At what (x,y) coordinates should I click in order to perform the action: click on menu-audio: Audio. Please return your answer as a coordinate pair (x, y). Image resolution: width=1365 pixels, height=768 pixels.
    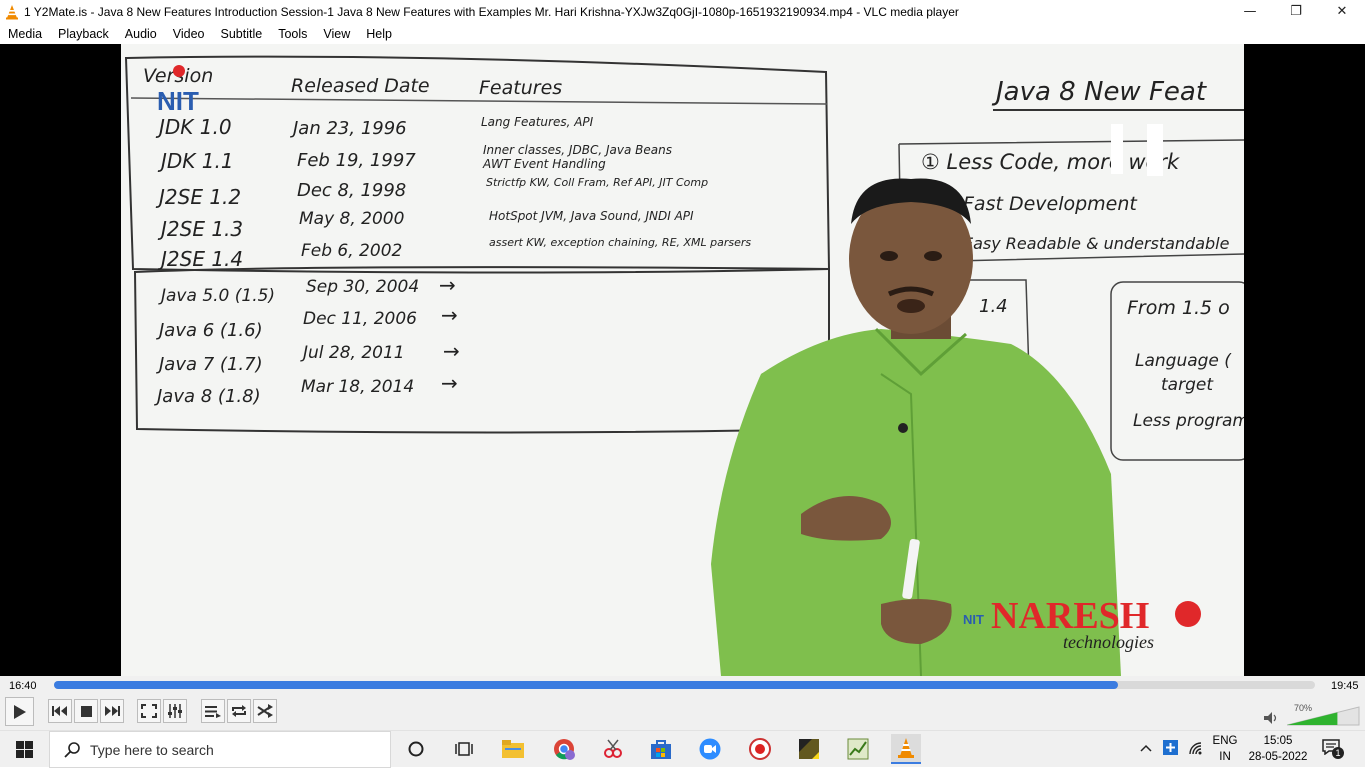
    Looking at the image, I should click on (141, 34).